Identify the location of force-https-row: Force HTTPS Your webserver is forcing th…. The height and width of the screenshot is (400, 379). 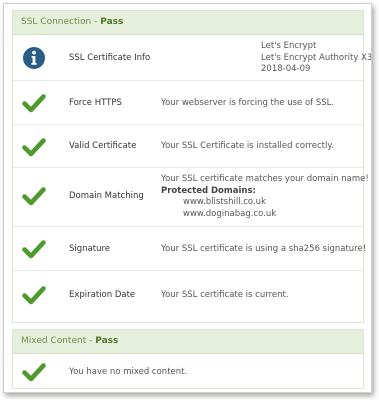
(188, 103).